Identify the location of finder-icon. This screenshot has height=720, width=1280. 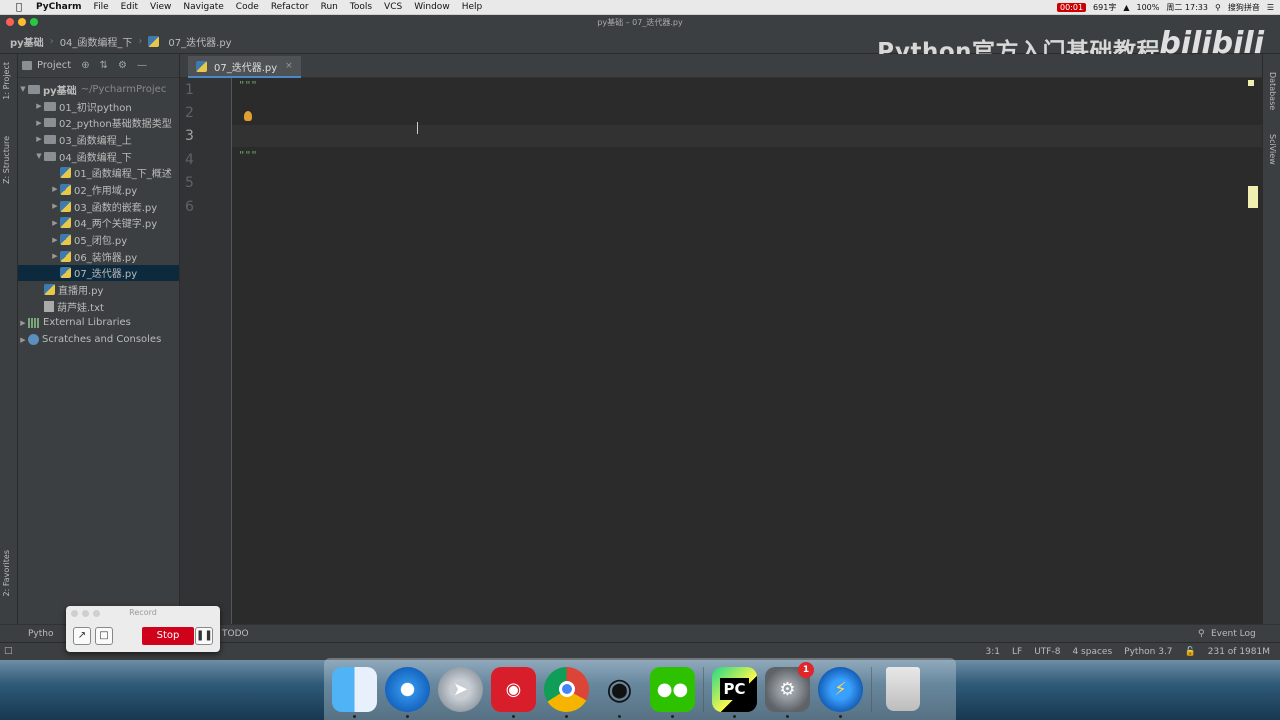
(354, 692).